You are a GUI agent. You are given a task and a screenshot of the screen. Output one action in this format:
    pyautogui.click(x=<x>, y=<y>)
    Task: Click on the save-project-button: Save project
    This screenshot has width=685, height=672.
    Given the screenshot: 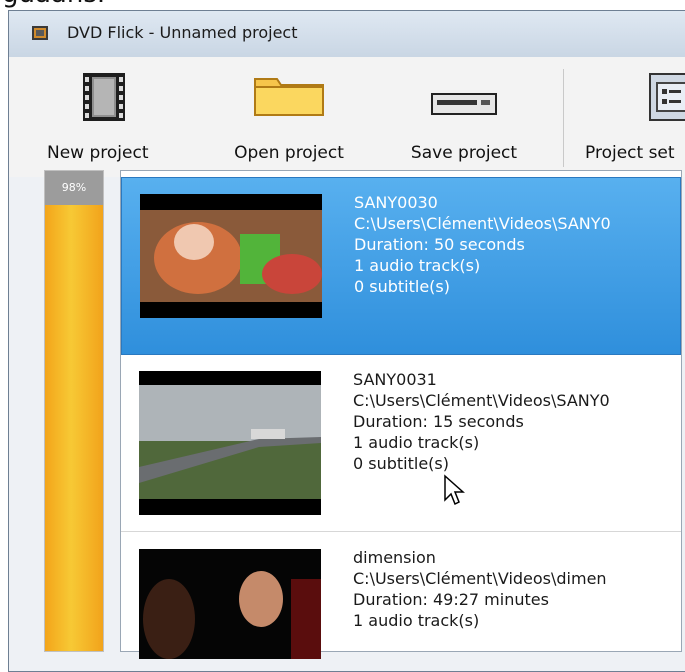 What is the action you would take?
    pyautogui.click(x=464, y=117)
    